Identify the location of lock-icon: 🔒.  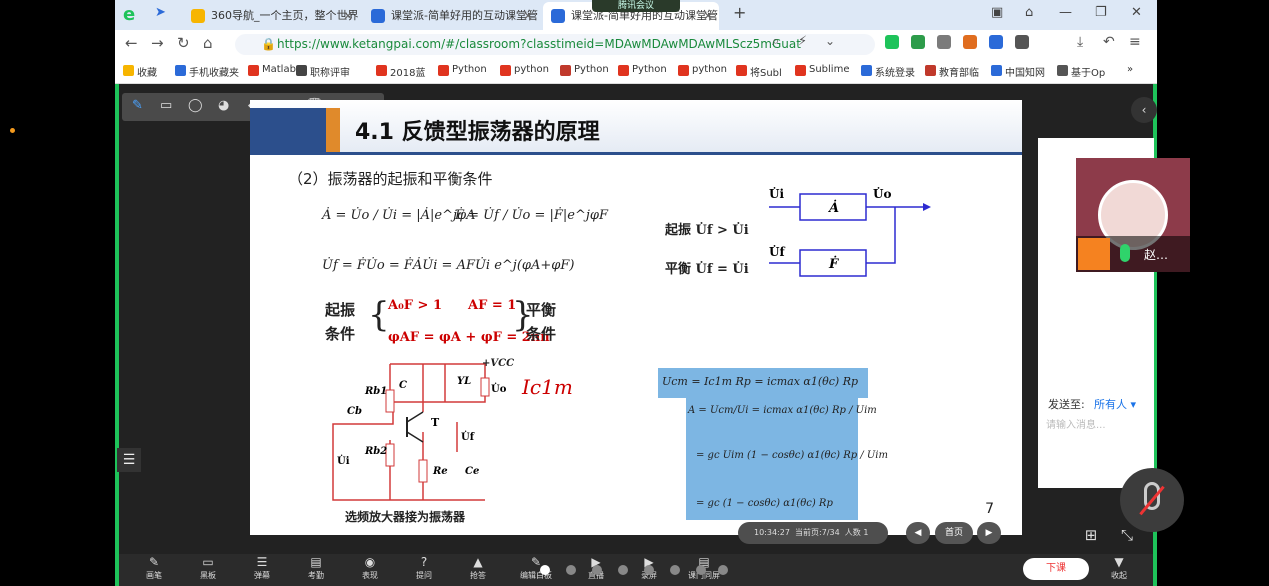
(268, 44).